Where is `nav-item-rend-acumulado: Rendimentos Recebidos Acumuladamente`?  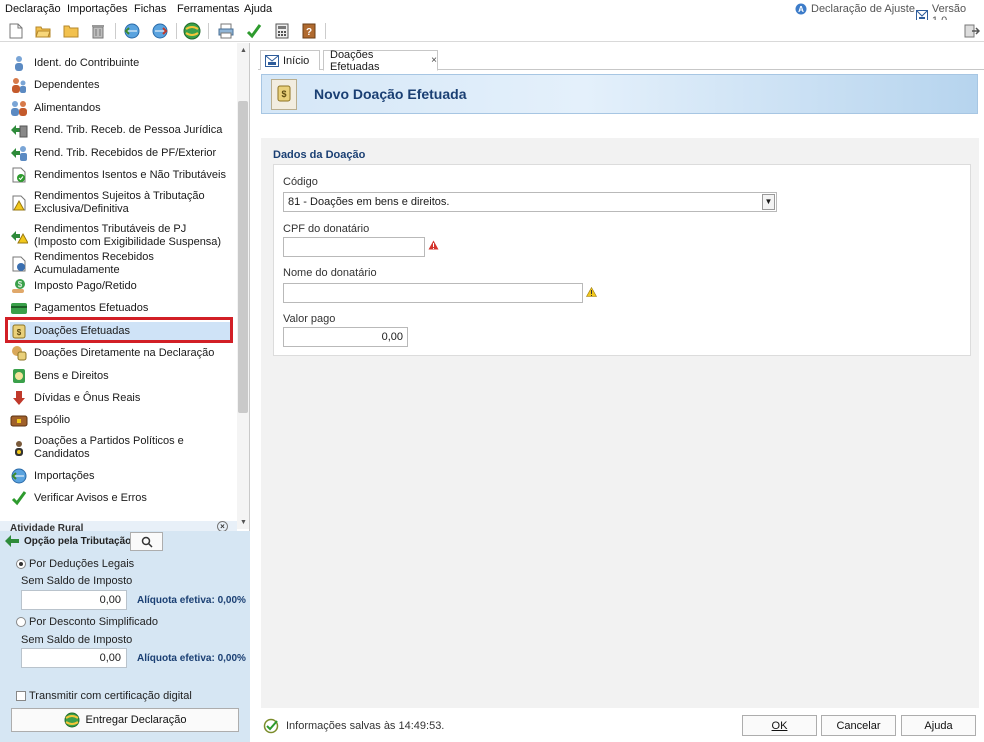
nav-item-rend-acumulado: Rendimentos Recebidos Acumuladamente is located at coordinates (121, 263).